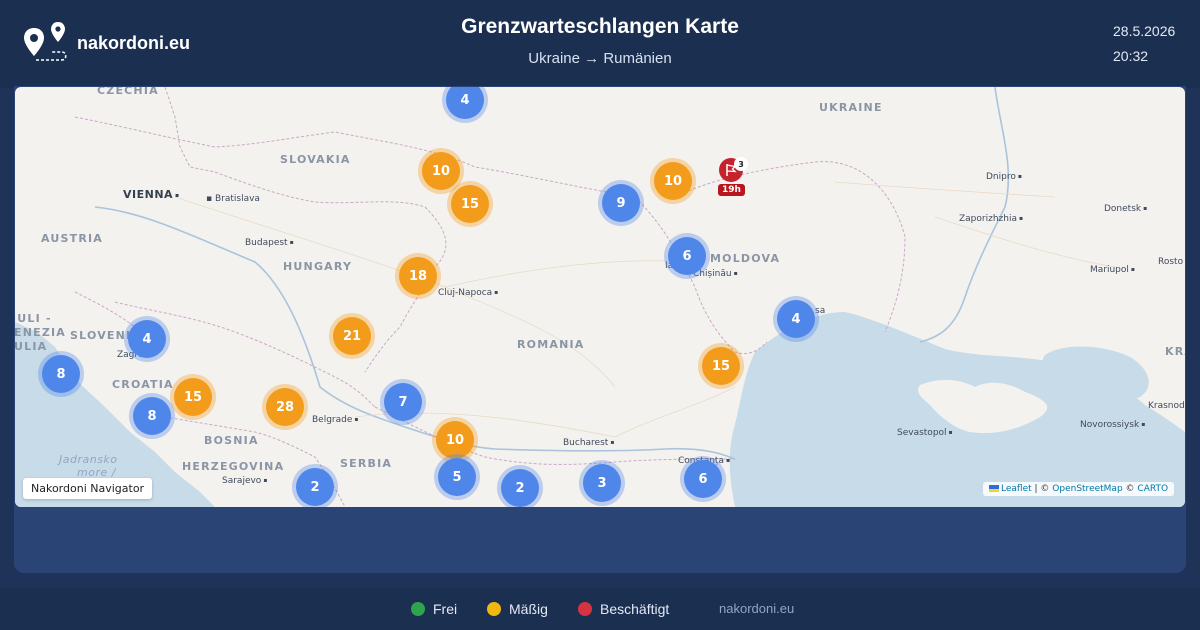 The image size is (1200, 630). I want to click on route-subtitle: Ukraine → Rumänien, so click(600, 58).